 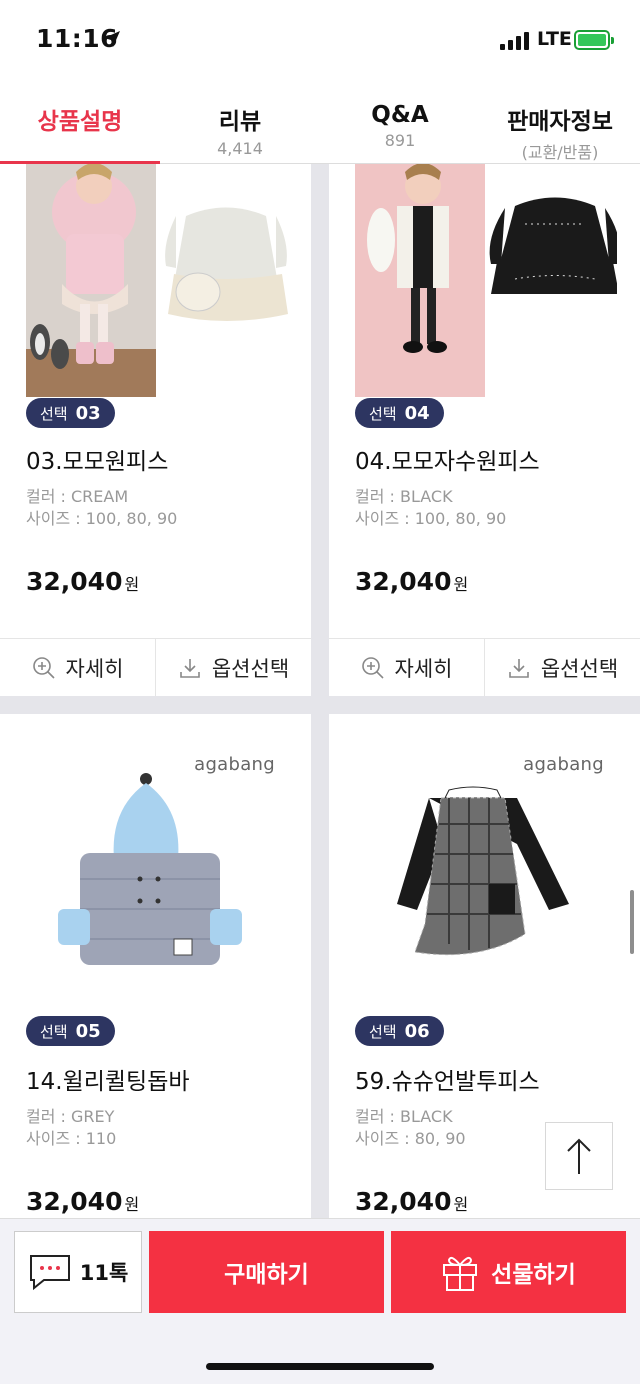 I want to click on tab-count: 891, so click(x=400, y=140).